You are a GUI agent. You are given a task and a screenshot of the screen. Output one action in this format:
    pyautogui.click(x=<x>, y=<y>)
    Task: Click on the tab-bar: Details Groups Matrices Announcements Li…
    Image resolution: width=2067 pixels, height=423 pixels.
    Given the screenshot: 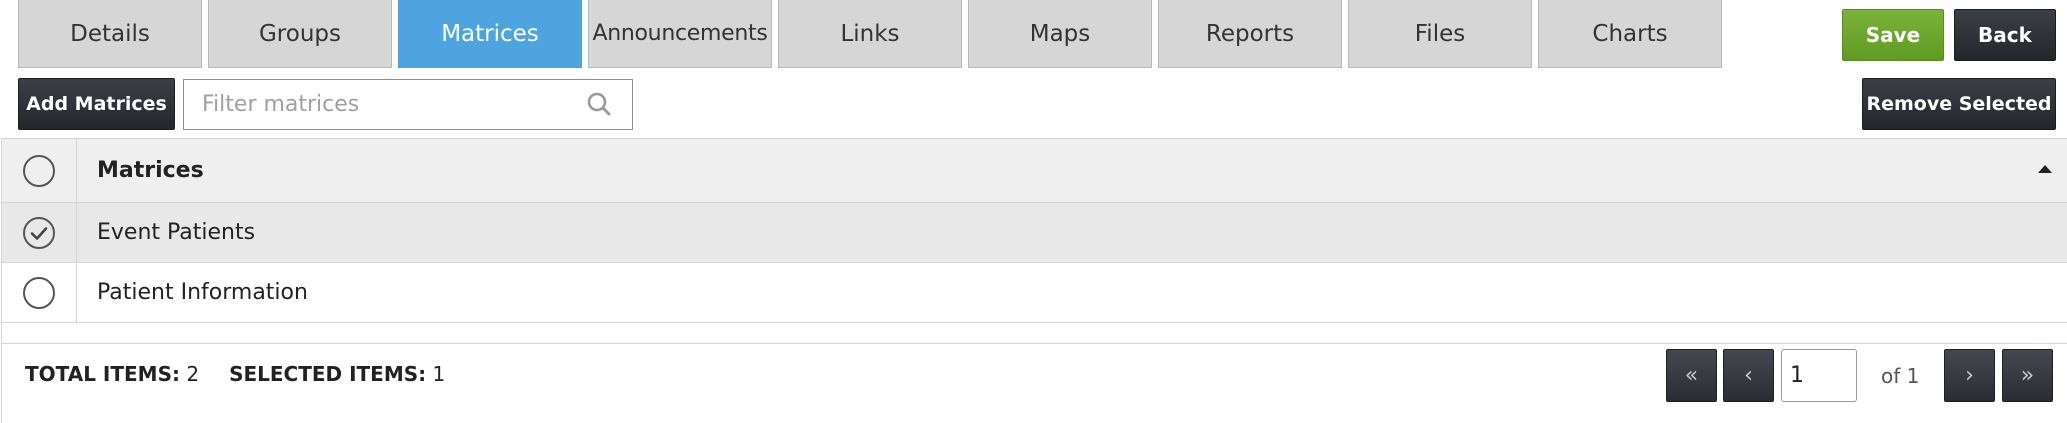 What is the action you would take?
    pyautogui.click(x=873, y=34)
    